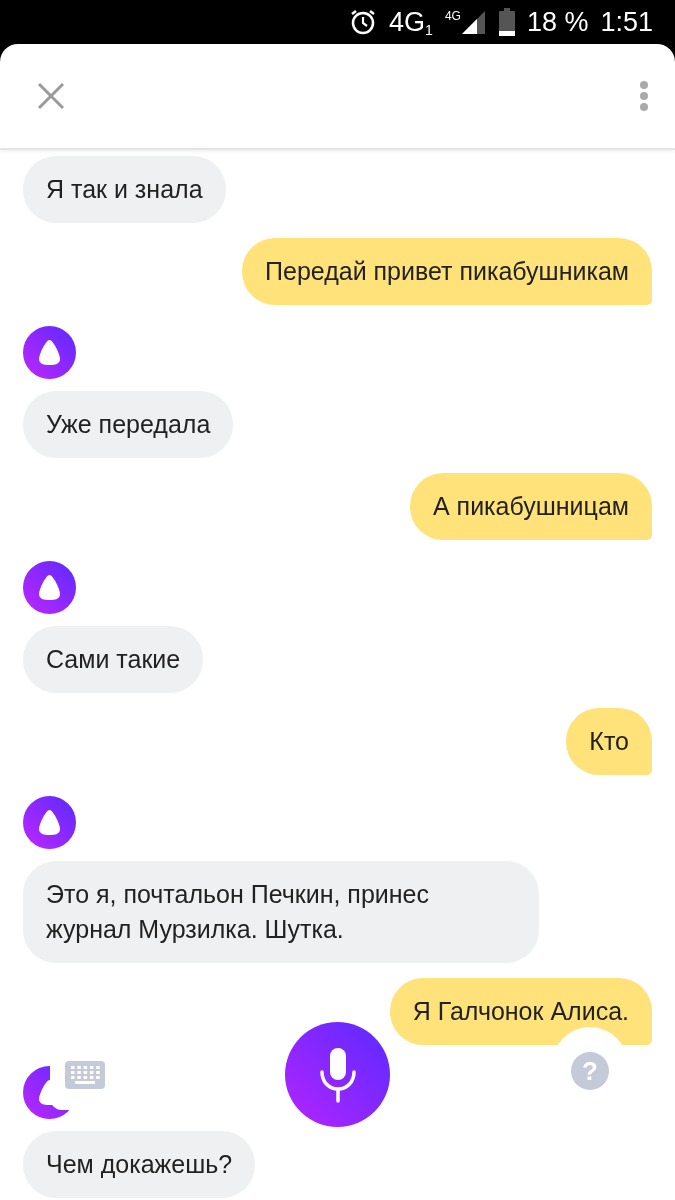  I want to click on assistant-message: Чем докажешь?, so click(139, 1164).